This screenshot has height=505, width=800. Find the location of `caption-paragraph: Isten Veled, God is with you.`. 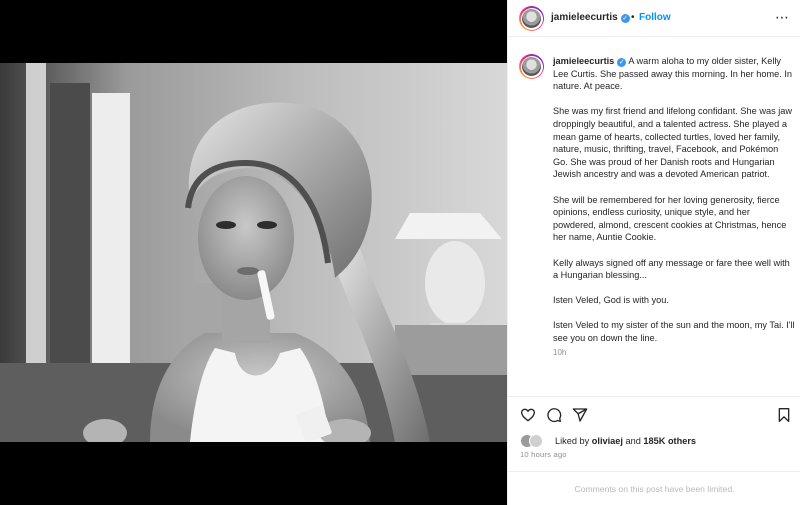

caption-paragraph: Isten Veled, God is with you. is located at coordinates (611, 300).